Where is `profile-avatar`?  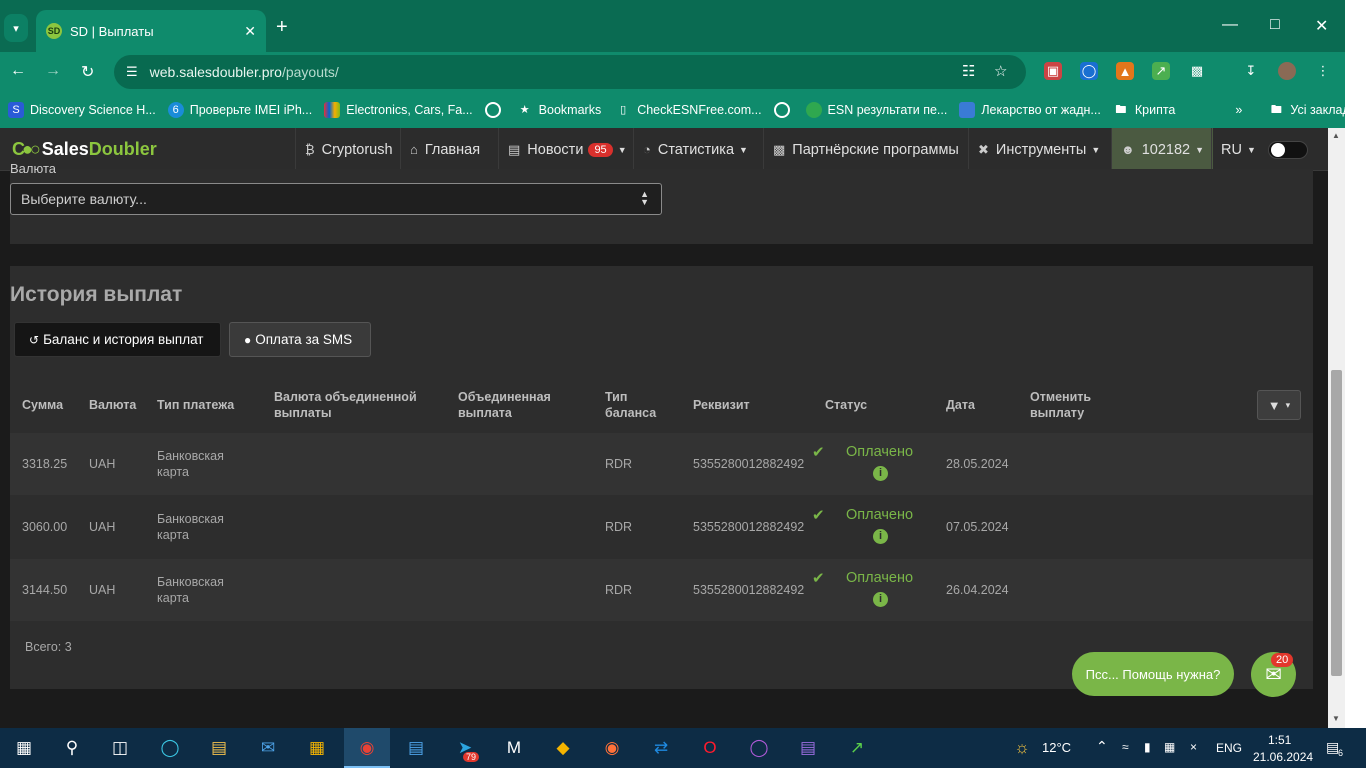
profile-avatar is located at coordinates (1287, 71).